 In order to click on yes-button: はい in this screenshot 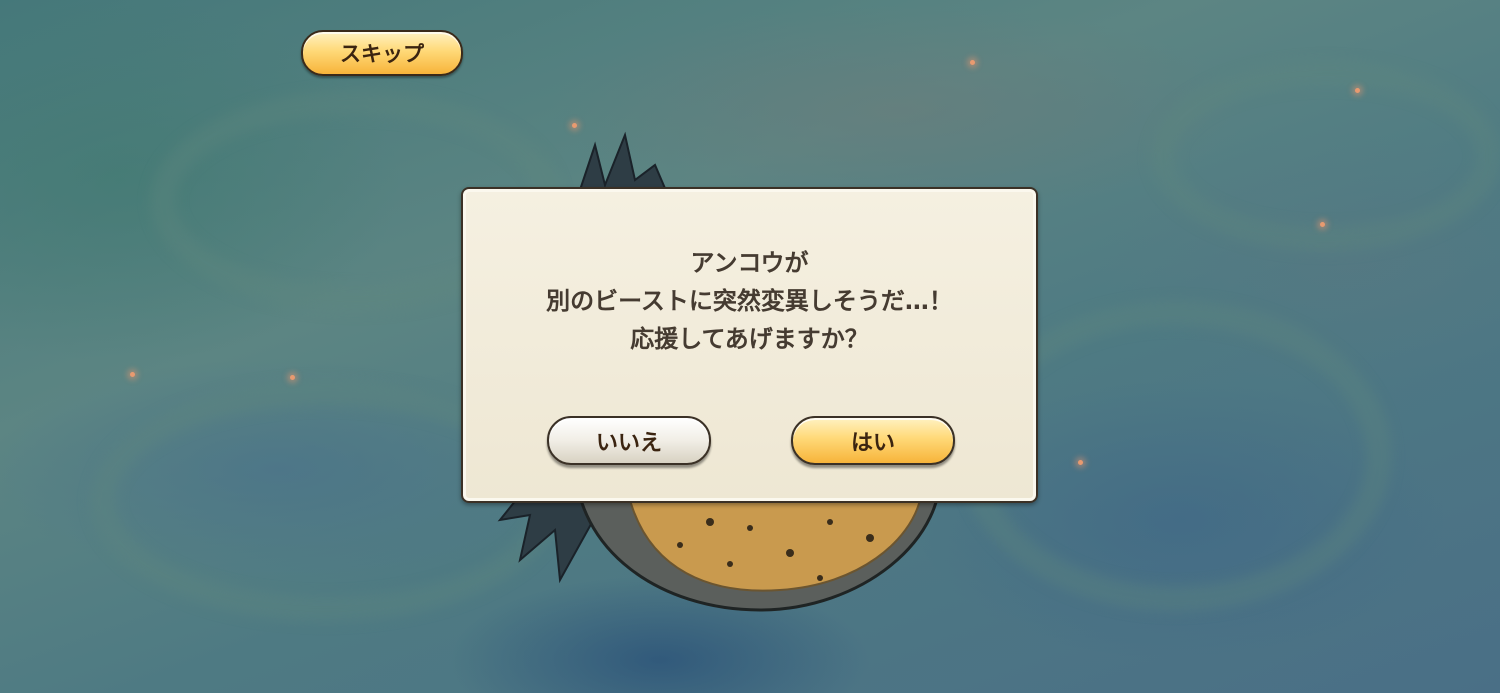, I will do `click(873, 440)`.